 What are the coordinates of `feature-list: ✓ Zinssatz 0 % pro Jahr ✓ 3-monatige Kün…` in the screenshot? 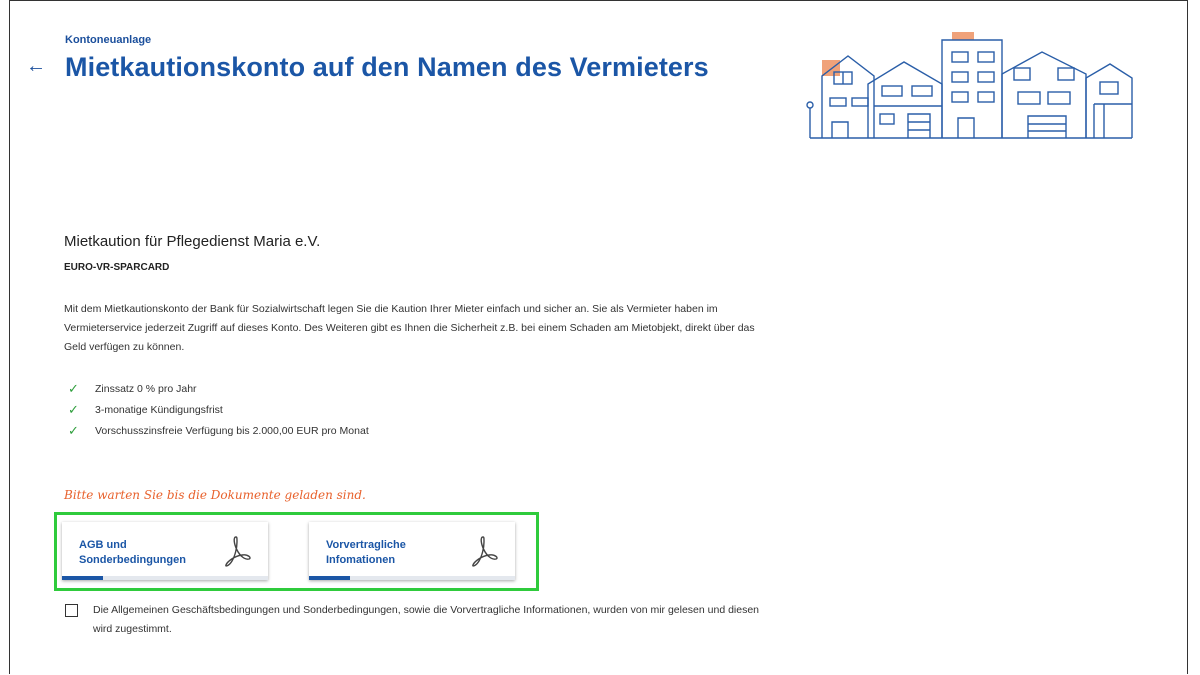 It's located at (216, 409).